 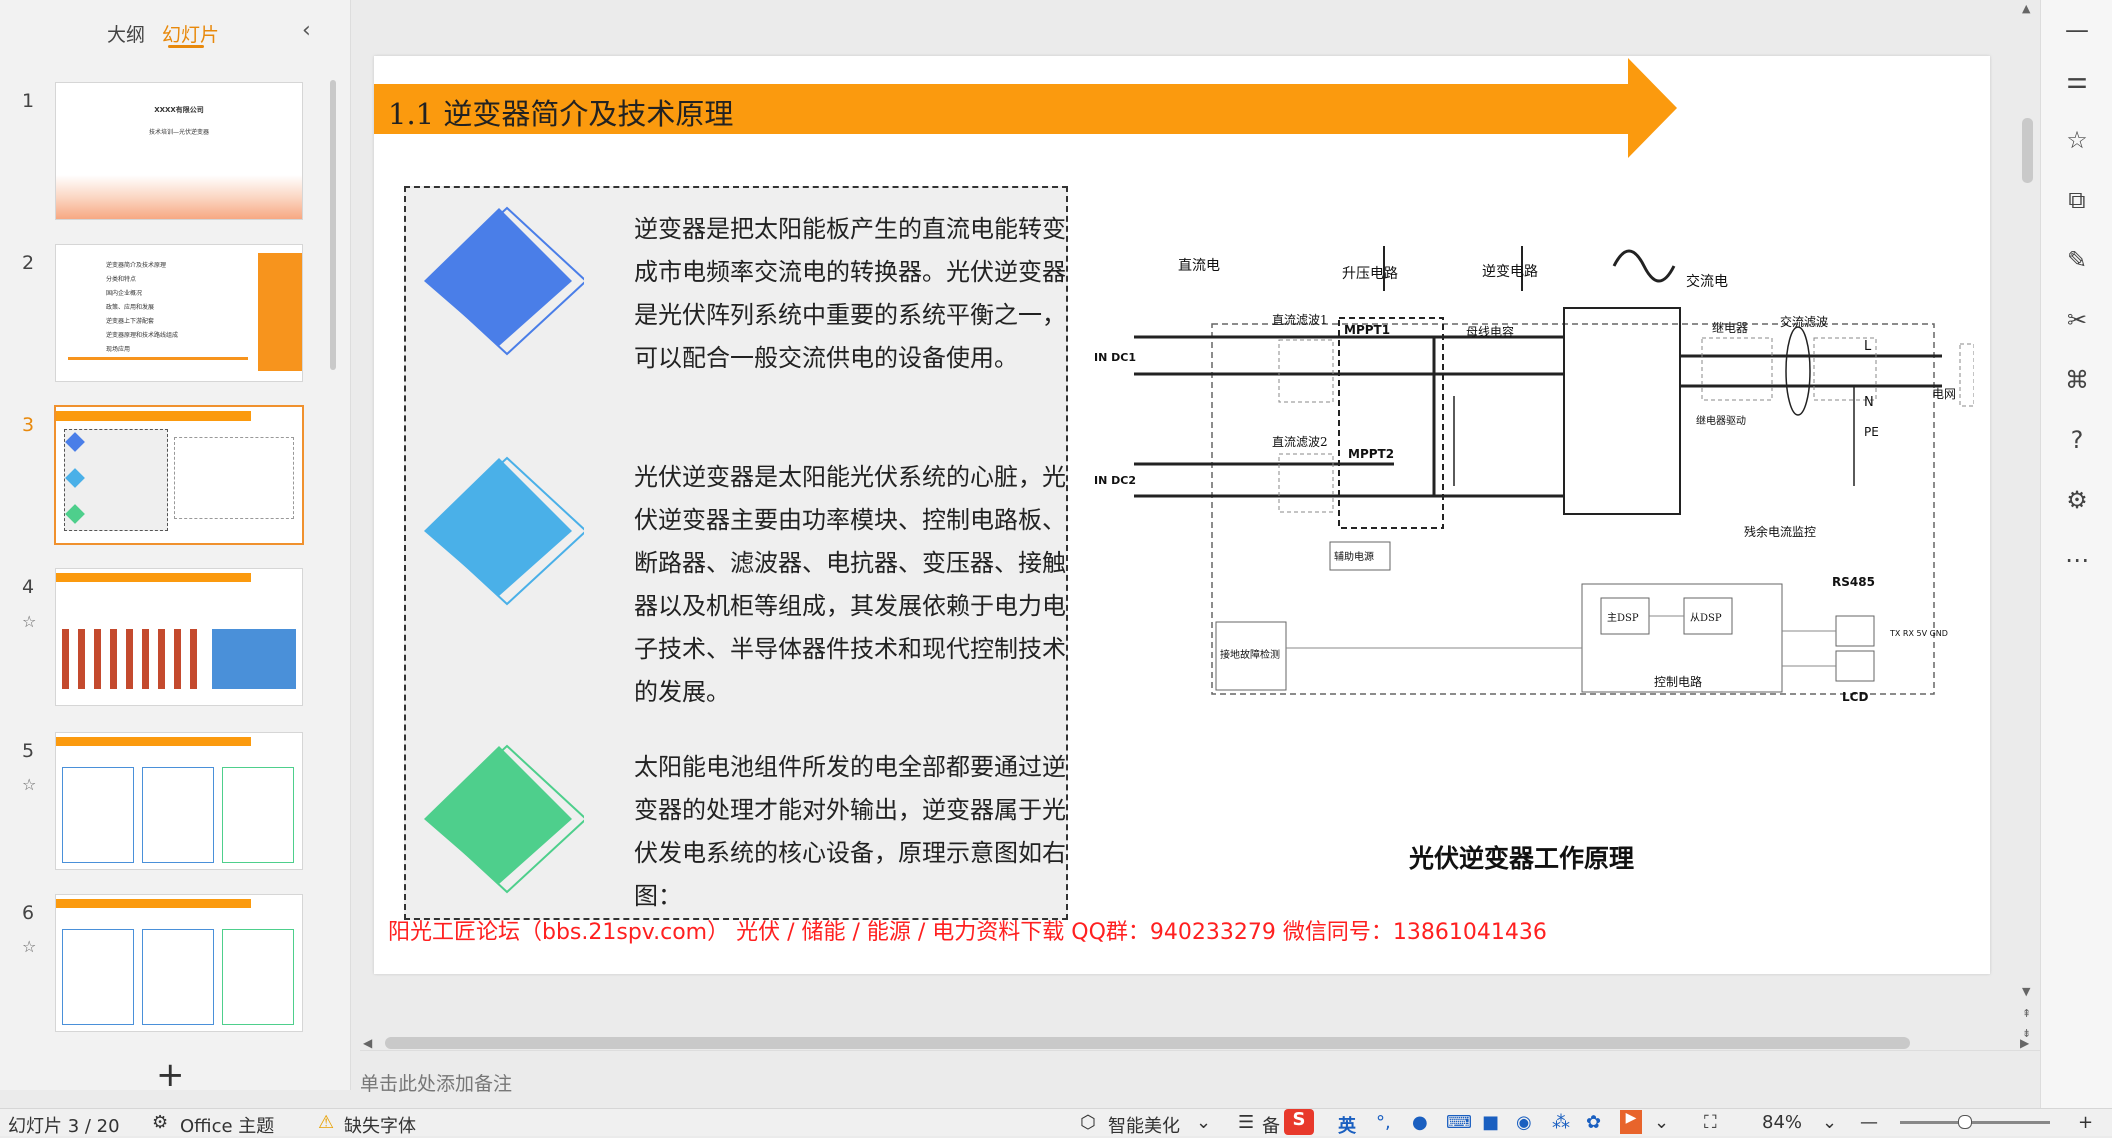 I want to click on slide-indicator: 幻灯片 3 / 20, so click(x=64, y=1125).